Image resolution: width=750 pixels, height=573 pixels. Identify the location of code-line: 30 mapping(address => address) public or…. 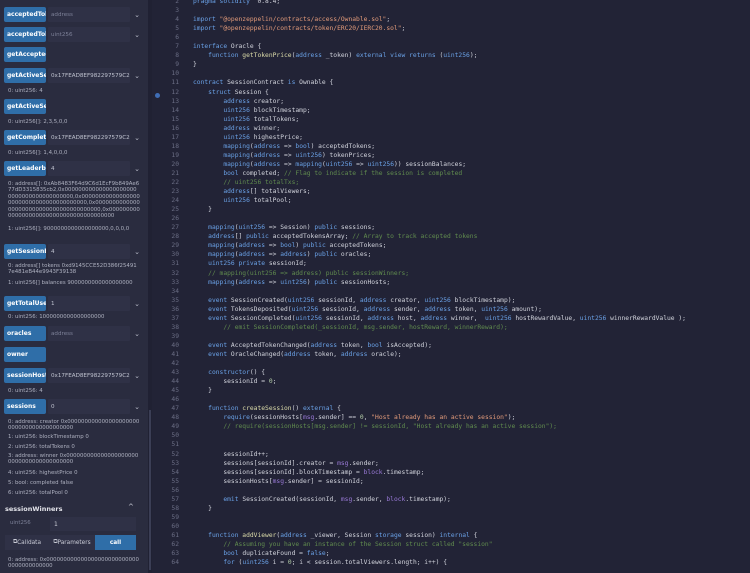
(451, 254).